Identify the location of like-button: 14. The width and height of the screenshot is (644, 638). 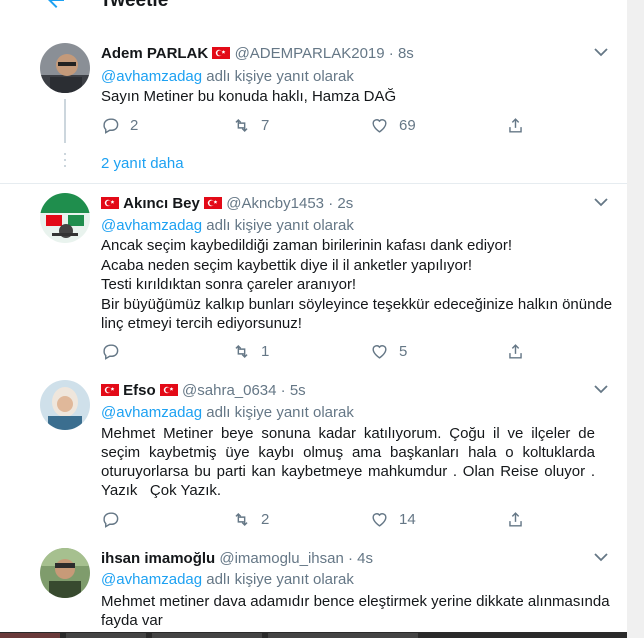
(393, 519).